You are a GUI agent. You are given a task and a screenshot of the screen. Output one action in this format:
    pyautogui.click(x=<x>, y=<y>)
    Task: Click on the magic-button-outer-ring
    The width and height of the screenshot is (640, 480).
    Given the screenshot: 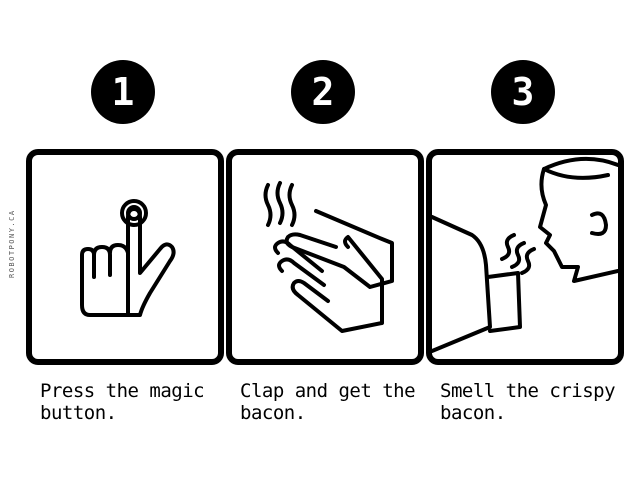 What is the action you would take?
    pyautogui.click(x=134, y=213)
    